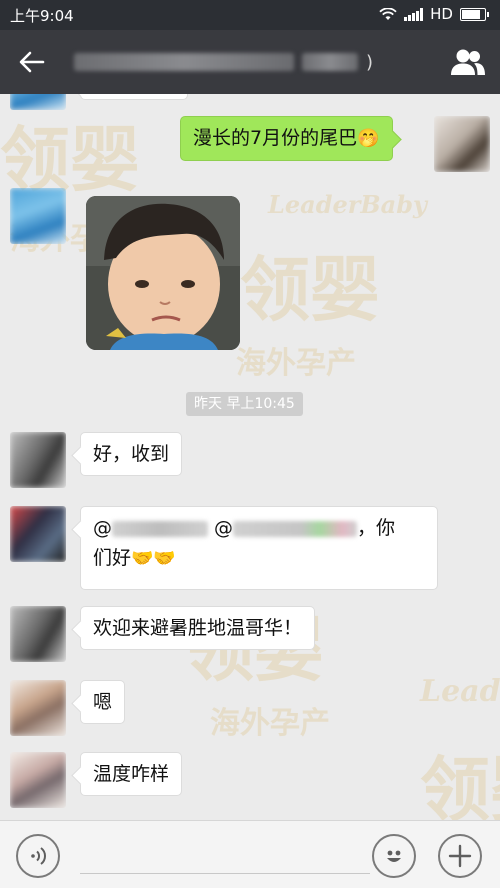 The width and height of the screenshot is (500, 888). Describe the element at coordinates (330, 62) in the screenshot. I see `member-count-redacted` at that location.